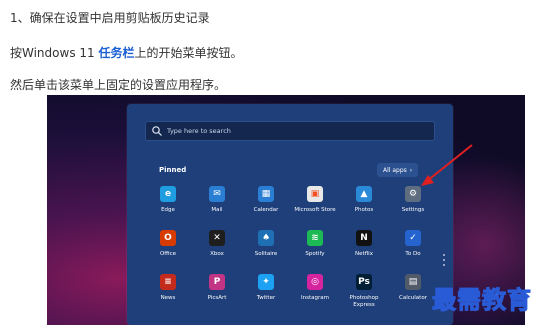 The height and width of the screenshot is (325, 557). What do you see at coordinates (188, 53) in the screenshot?
I see `instruction-text-post: 上的开始菜单按钮。` at bounding box center [188, 53].